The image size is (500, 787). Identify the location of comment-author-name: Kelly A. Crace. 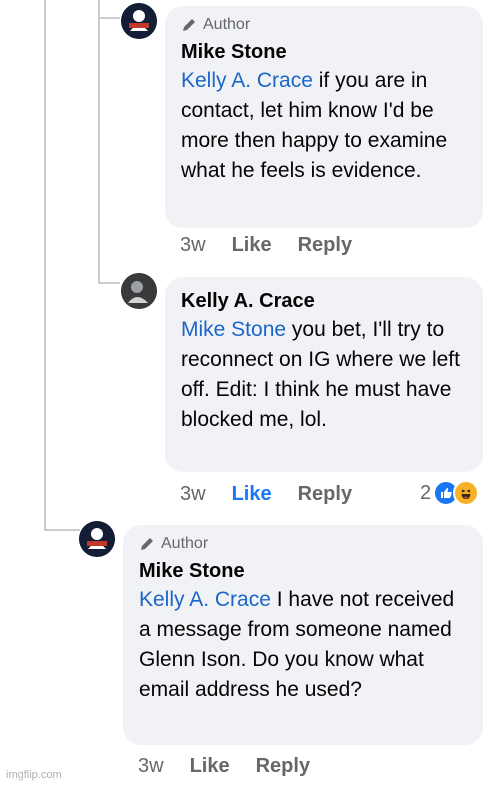
(324, 301).